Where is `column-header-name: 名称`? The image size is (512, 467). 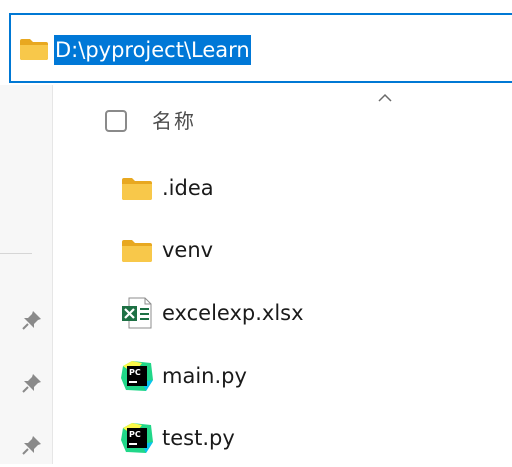
column-header-name: 名称 is located at coordinates (174, 121).